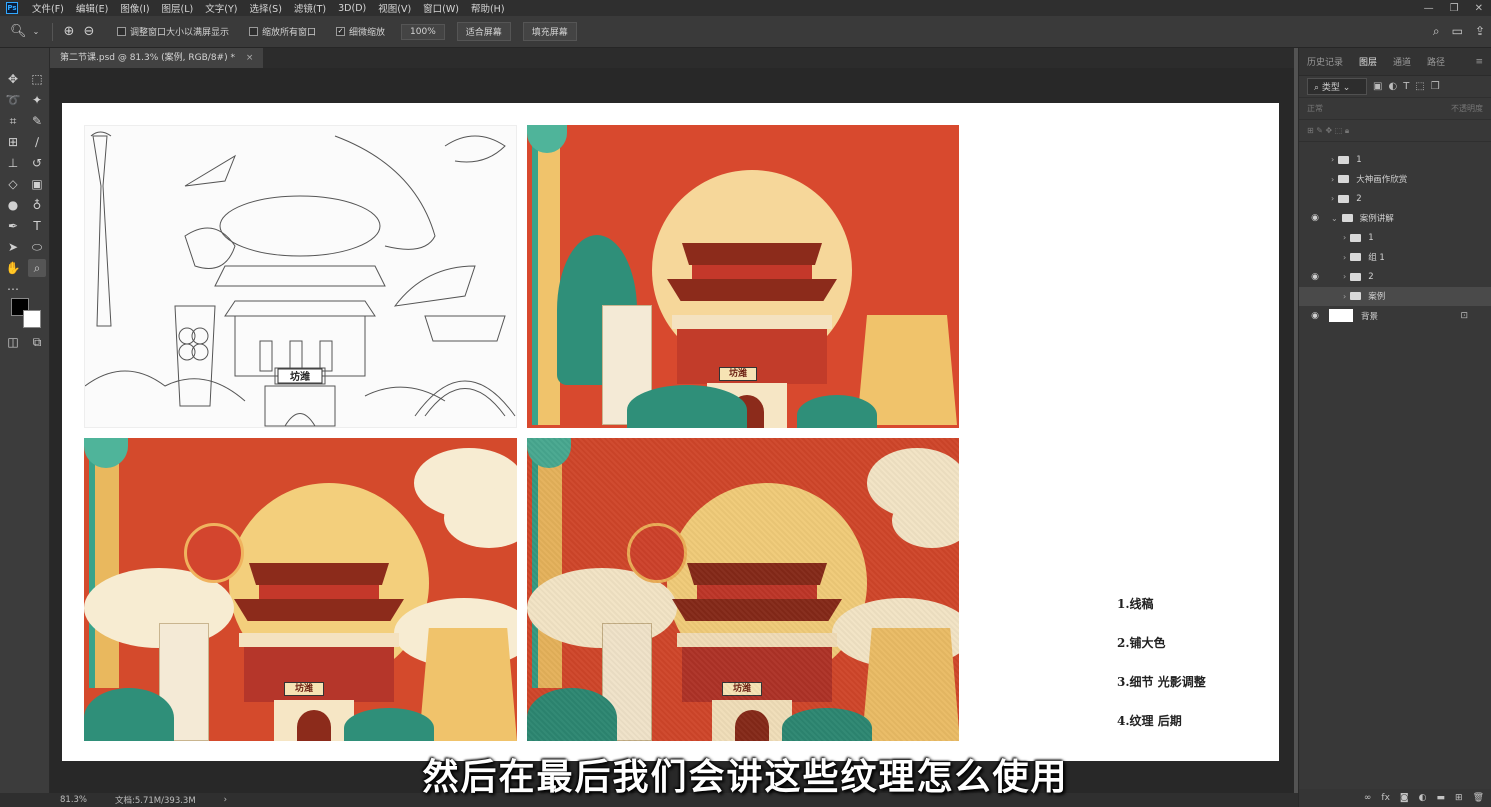 The height and width of the screenshot is (807, 1491). Describe the element at coordinates (423, 31) in the screenshot. I see `percent-100-button: 100%` at that location.